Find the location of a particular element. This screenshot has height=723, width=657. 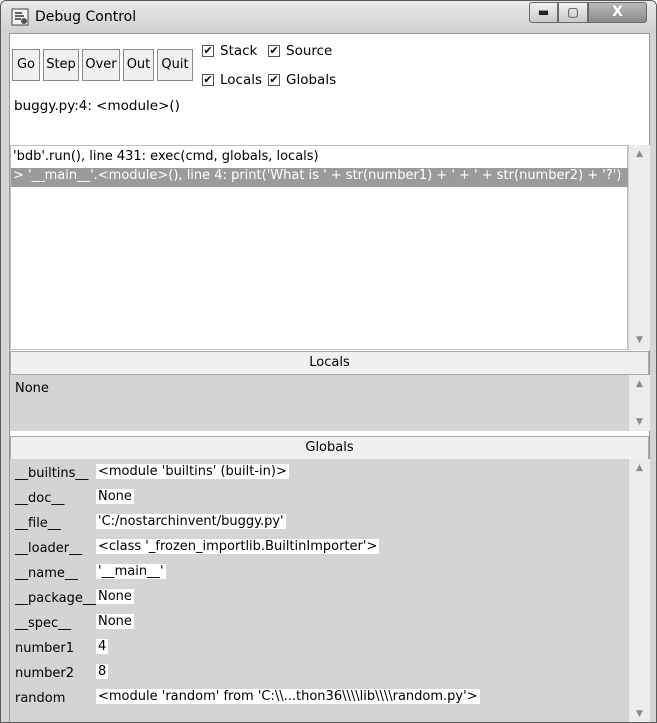

global-name: __name__ is located at coordinates (46, 573).